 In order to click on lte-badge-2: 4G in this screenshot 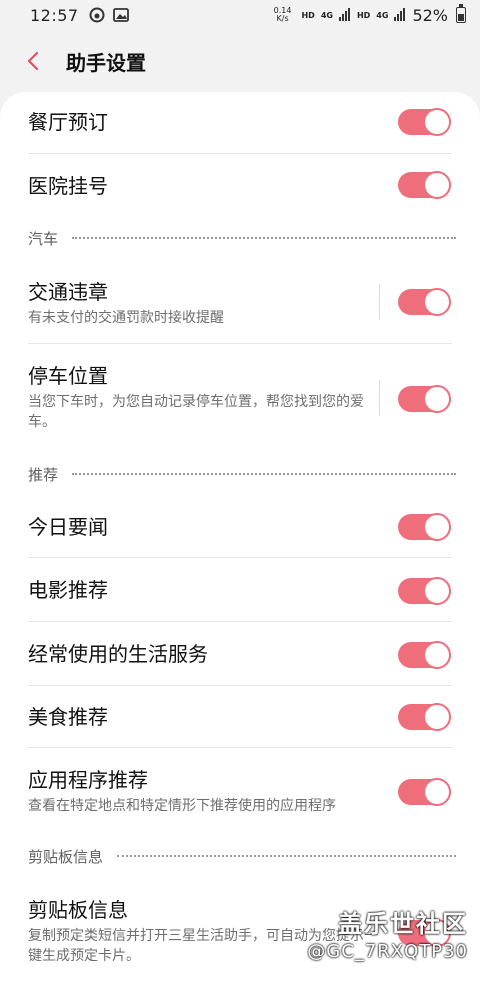, I will do `click(382, 15)`.